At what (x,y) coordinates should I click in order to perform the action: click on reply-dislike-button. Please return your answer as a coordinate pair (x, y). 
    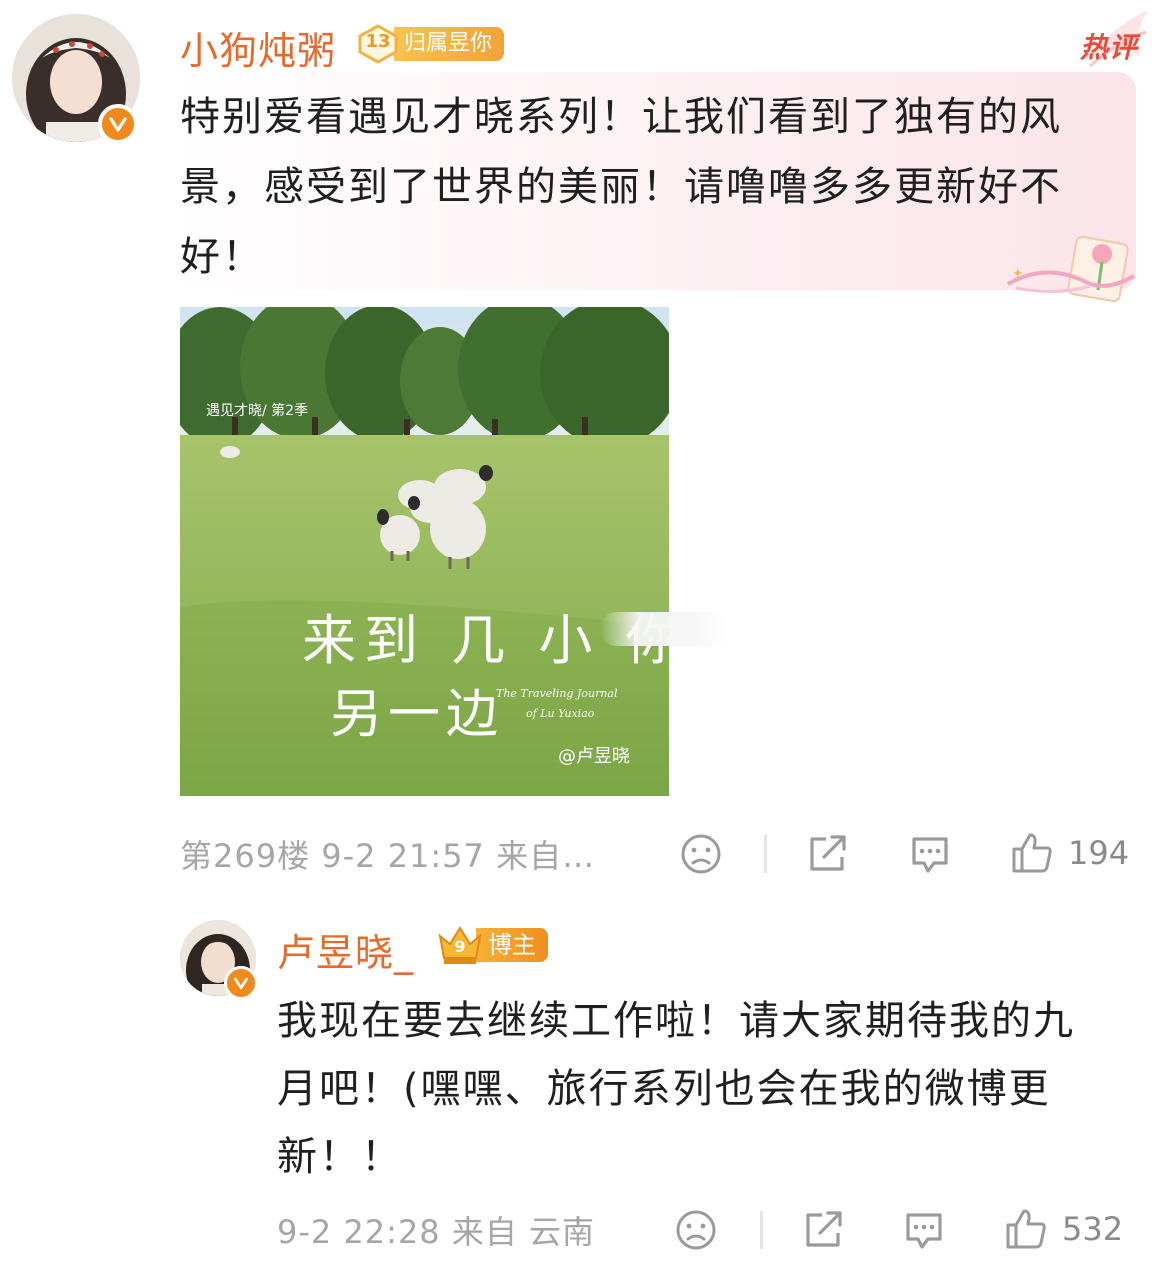
    Looking at the image, I should click on (696, 1230).